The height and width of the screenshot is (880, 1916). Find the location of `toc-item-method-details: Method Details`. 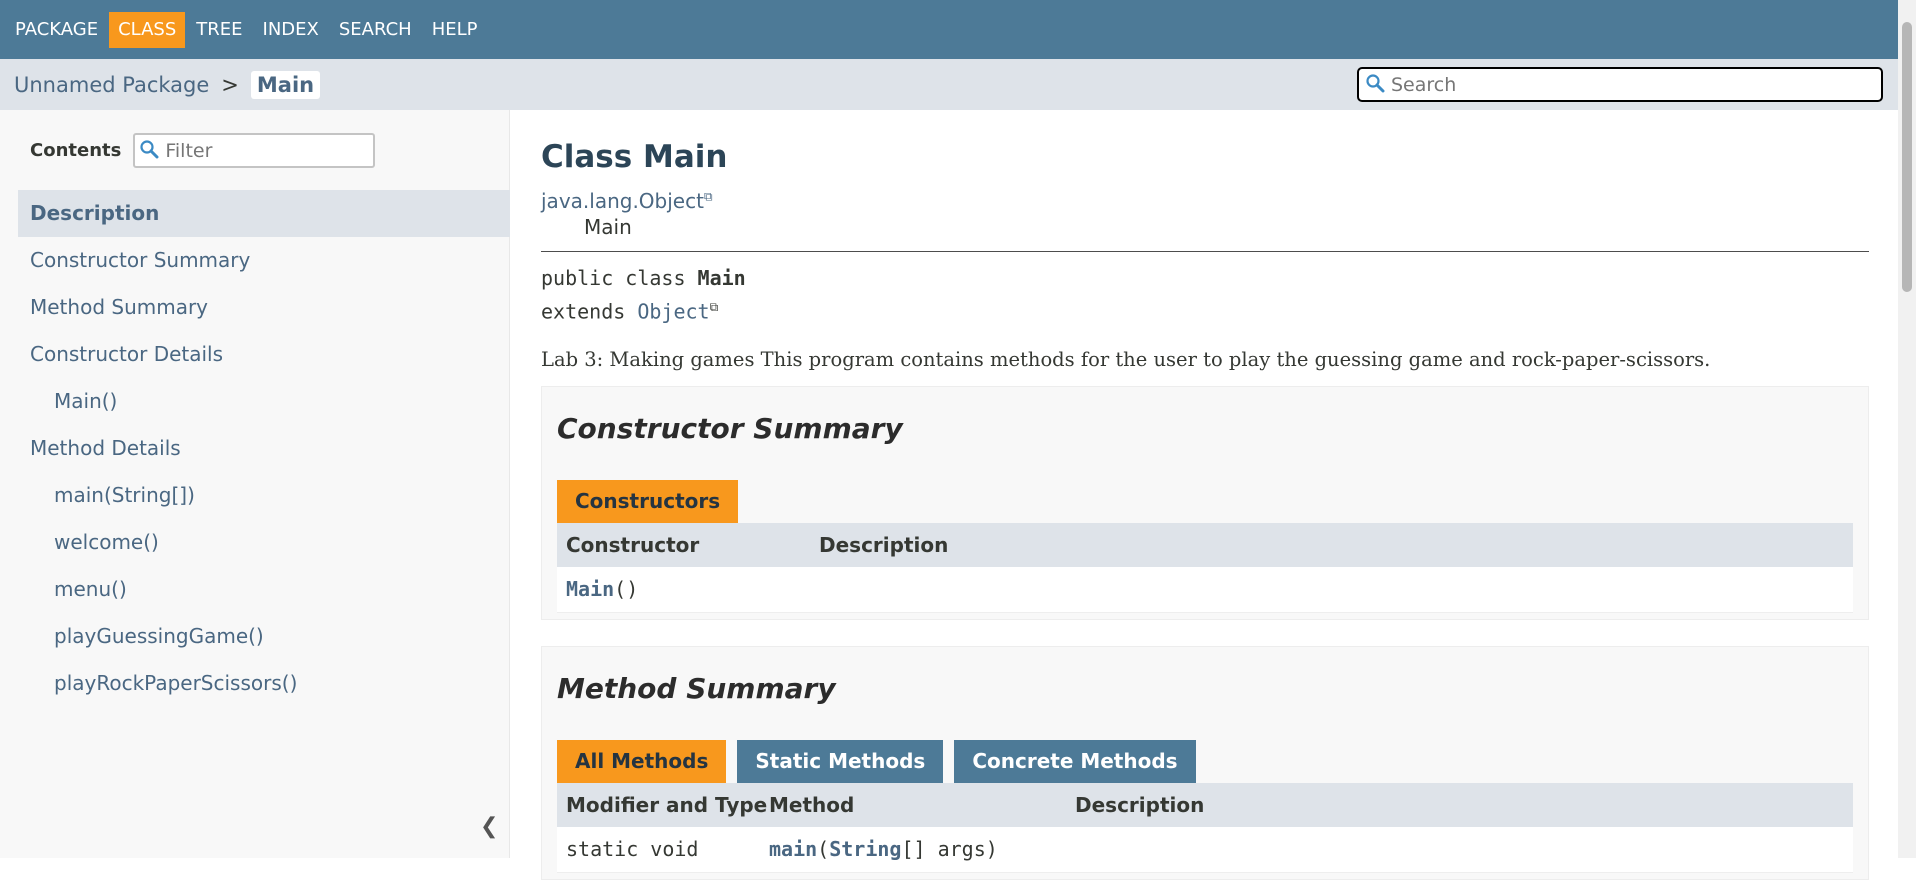

toc-item-method-details: Method Details is located at coordinates (264, 448).